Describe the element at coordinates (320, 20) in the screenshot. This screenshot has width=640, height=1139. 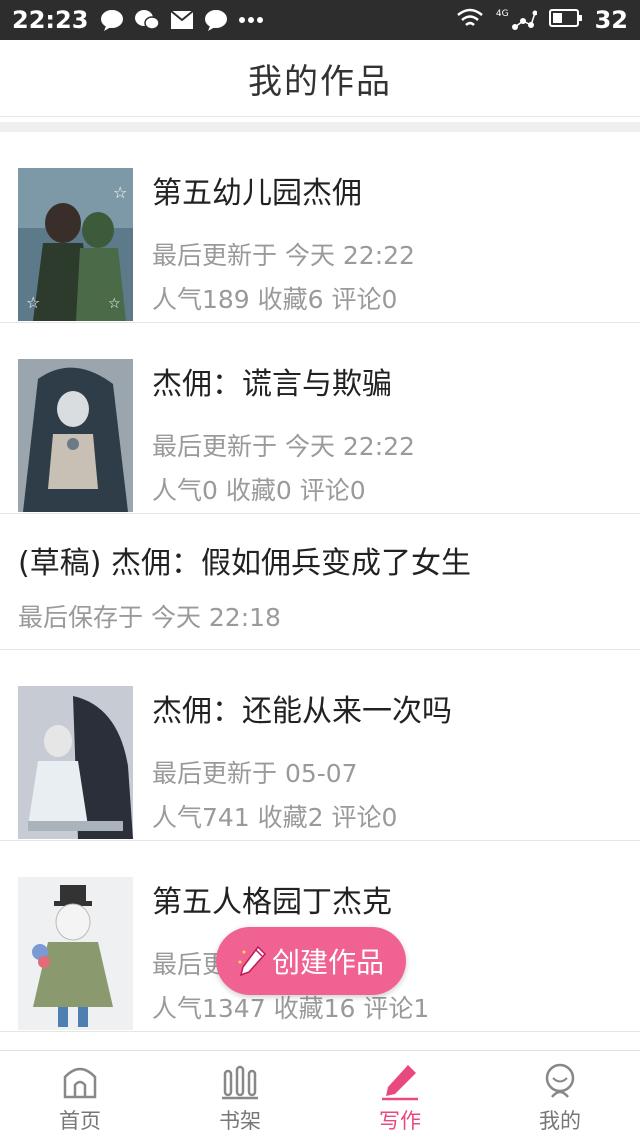
I see `status-bar: 22:23 4G 32` at that location.